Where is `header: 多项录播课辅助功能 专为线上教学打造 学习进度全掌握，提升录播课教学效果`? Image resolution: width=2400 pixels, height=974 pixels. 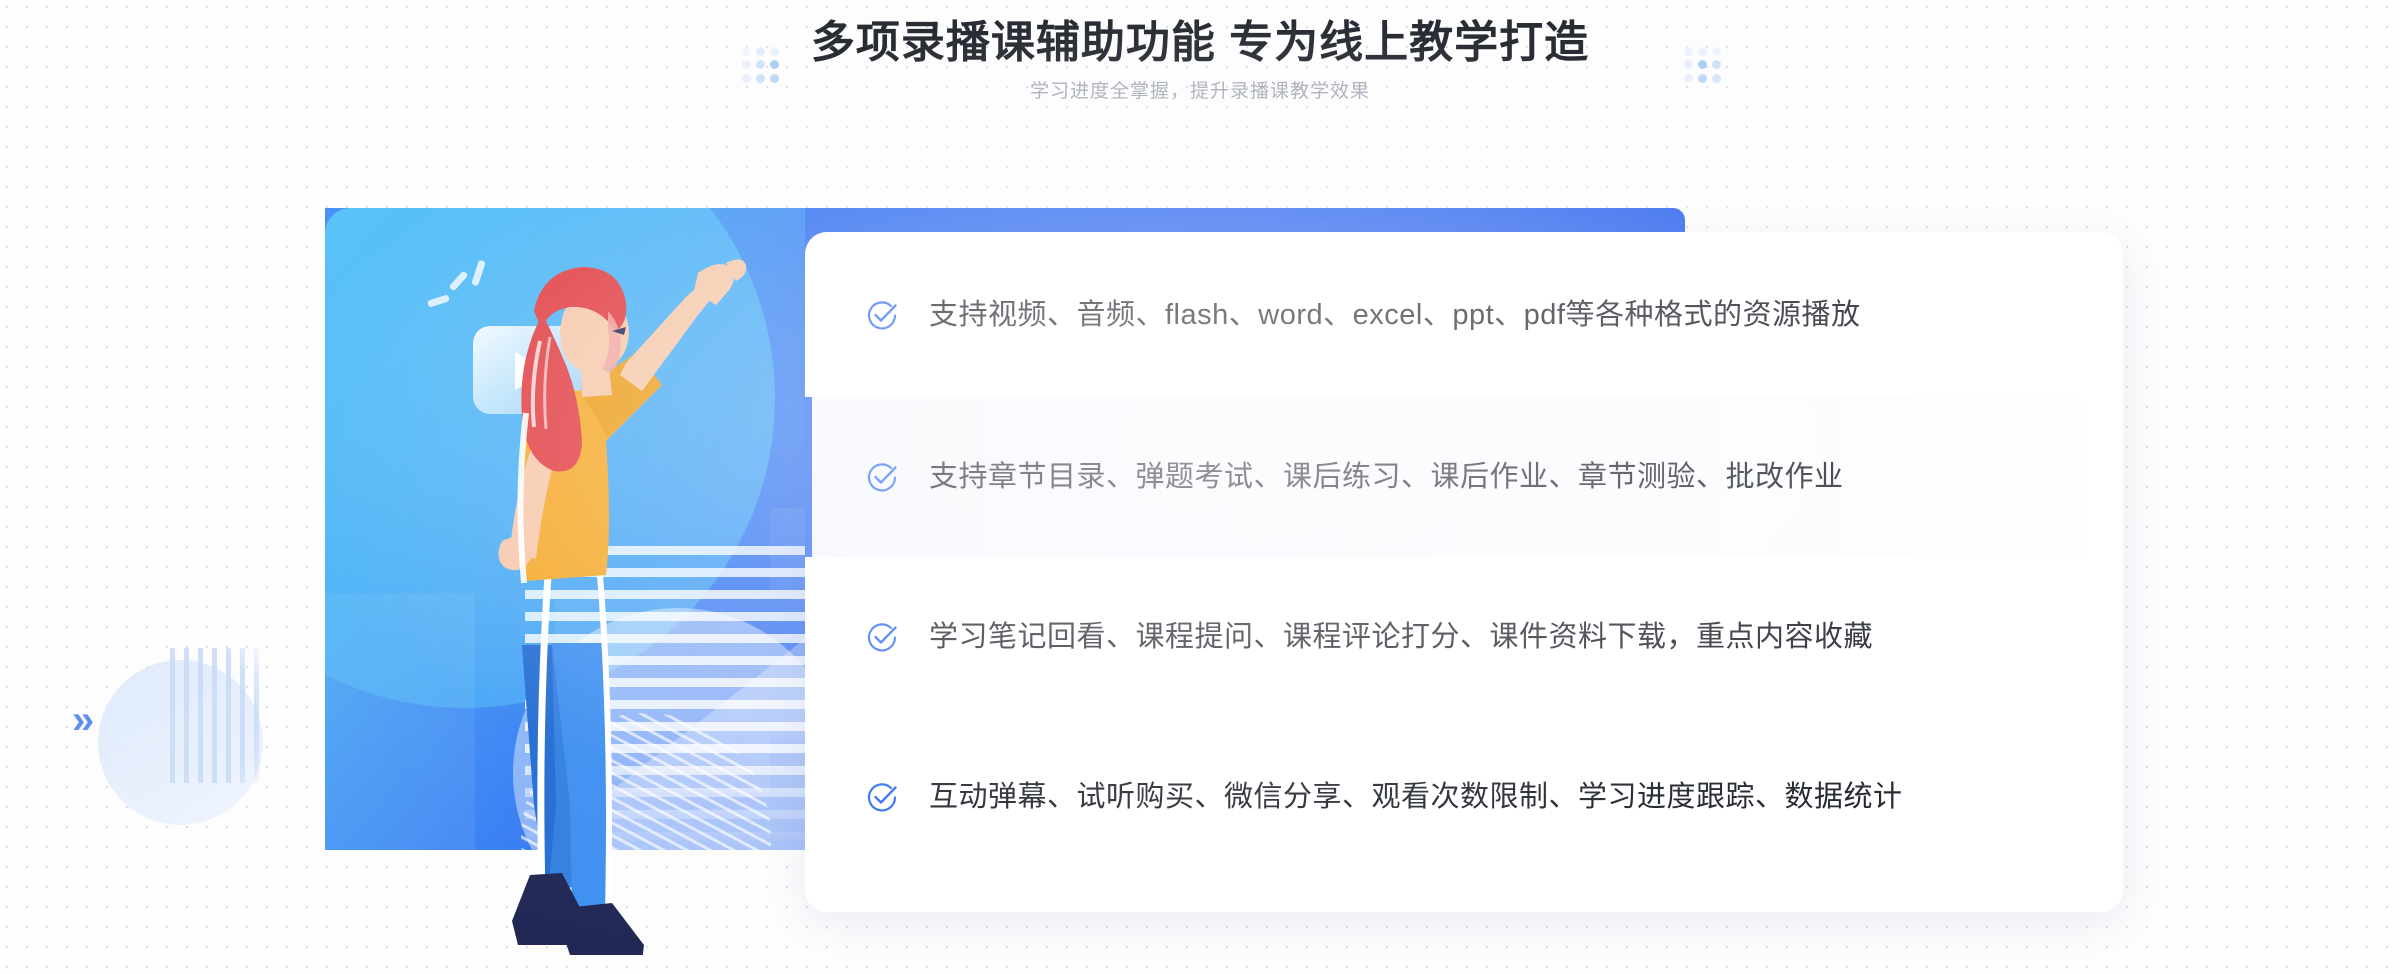 header: 多项录播课辅助功能 专为线上教学打造 学习进度全掌握，提升录播课教学效果 is located at coordinates (1200, 59).